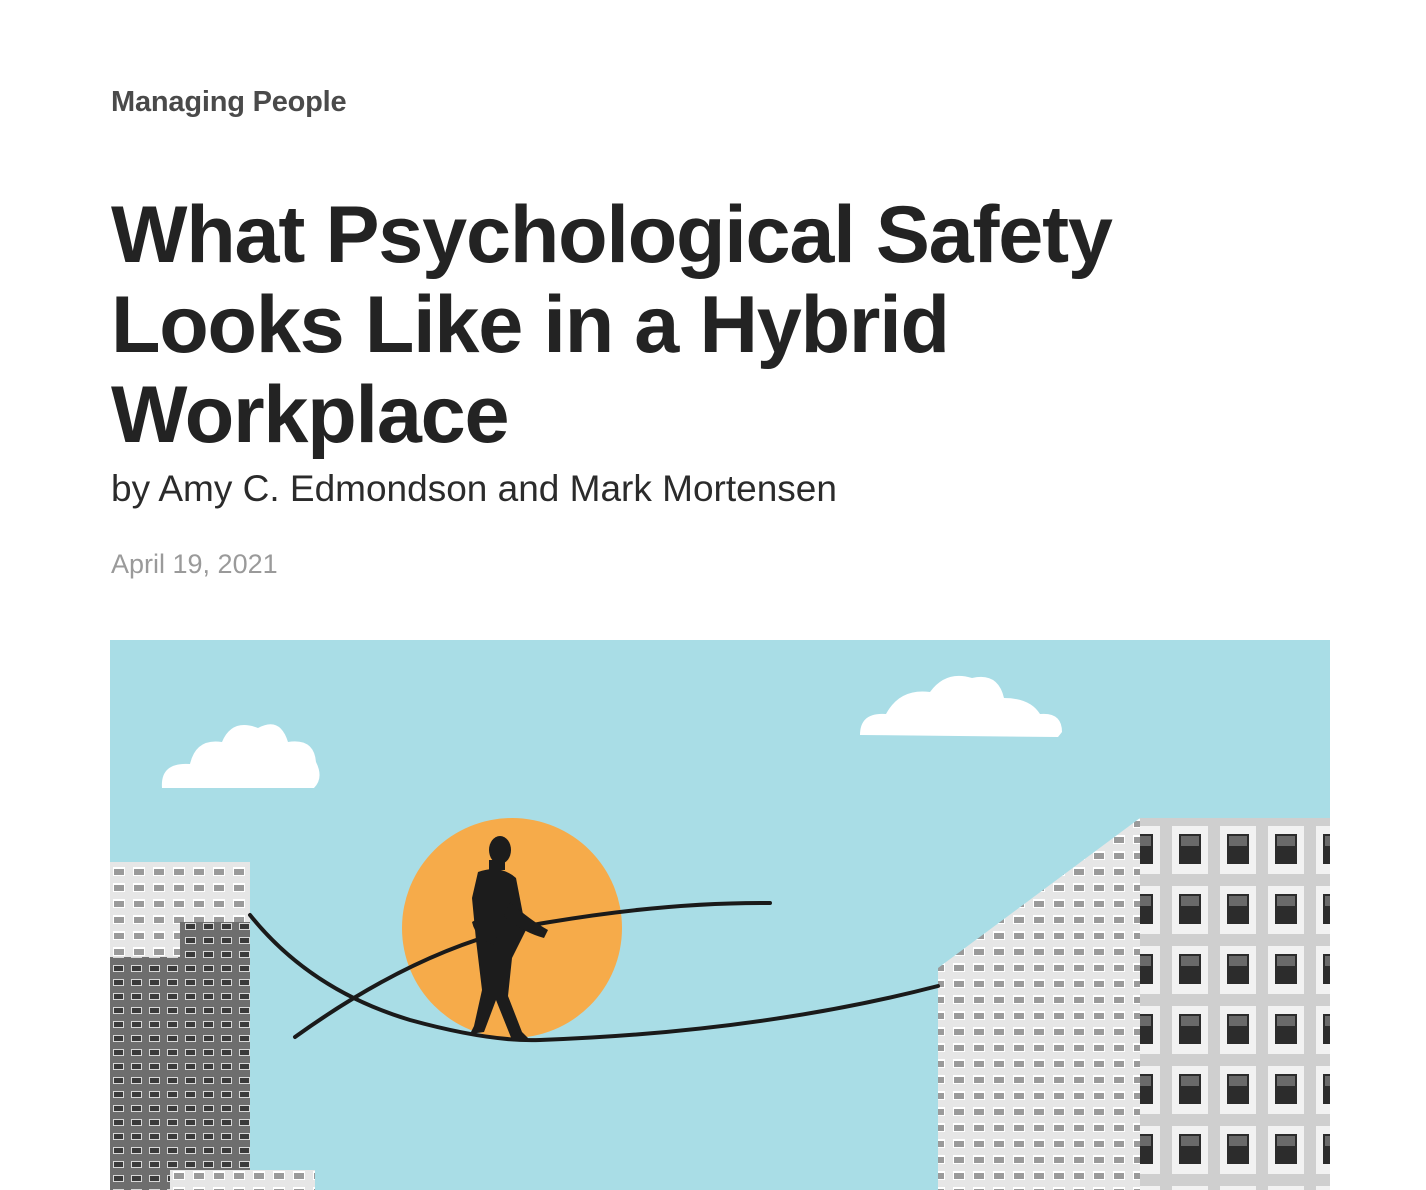 The width and height of the screenshot is (1426, 1190). What do you see at coordinates (703, 488) in the screenshot?
I see `author-link-mortensen: Mark Mortensen` at bounding box center [703, 488].